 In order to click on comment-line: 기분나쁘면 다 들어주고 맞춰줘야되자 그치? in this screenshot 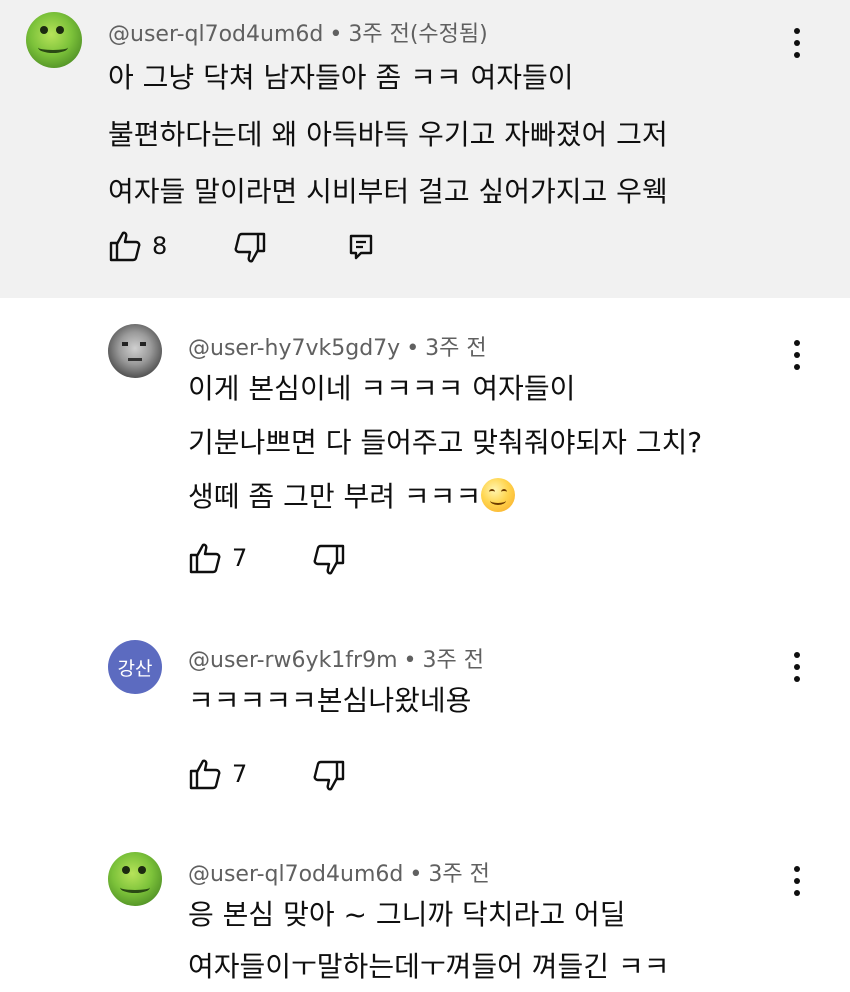, I will do `click(445, 442)`.